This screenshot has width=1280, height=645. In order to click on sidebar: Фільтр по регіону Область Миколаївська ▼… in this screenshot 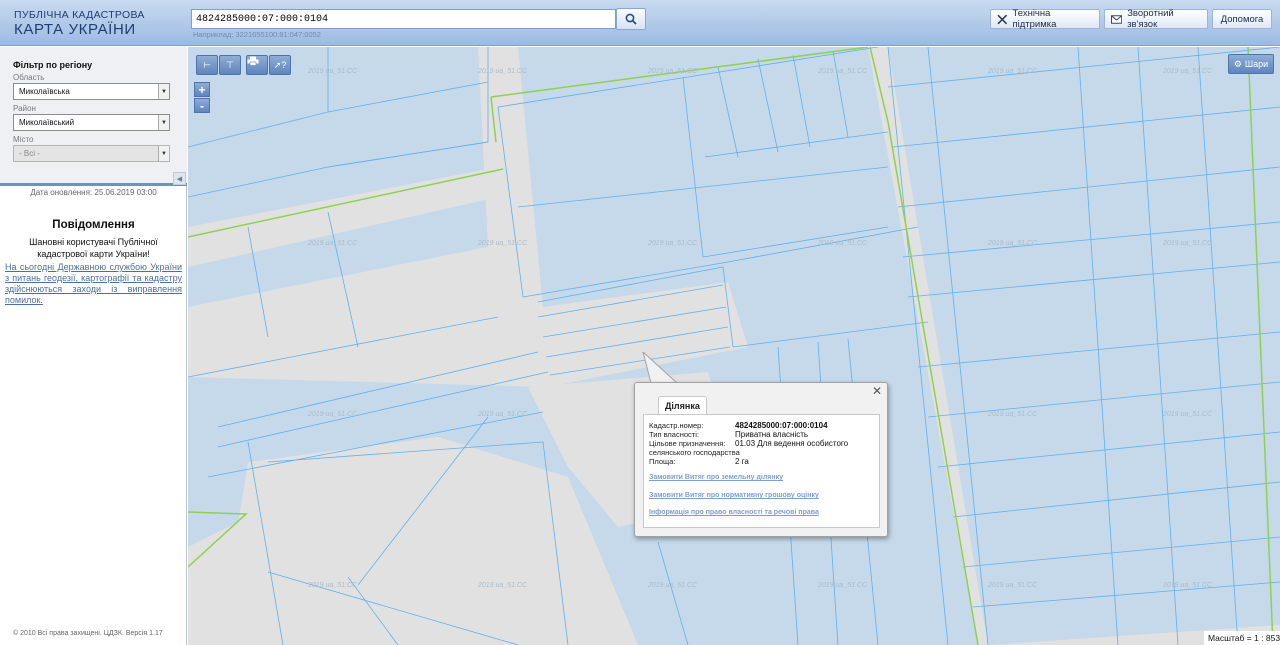, I will do `click(93, 346)`.